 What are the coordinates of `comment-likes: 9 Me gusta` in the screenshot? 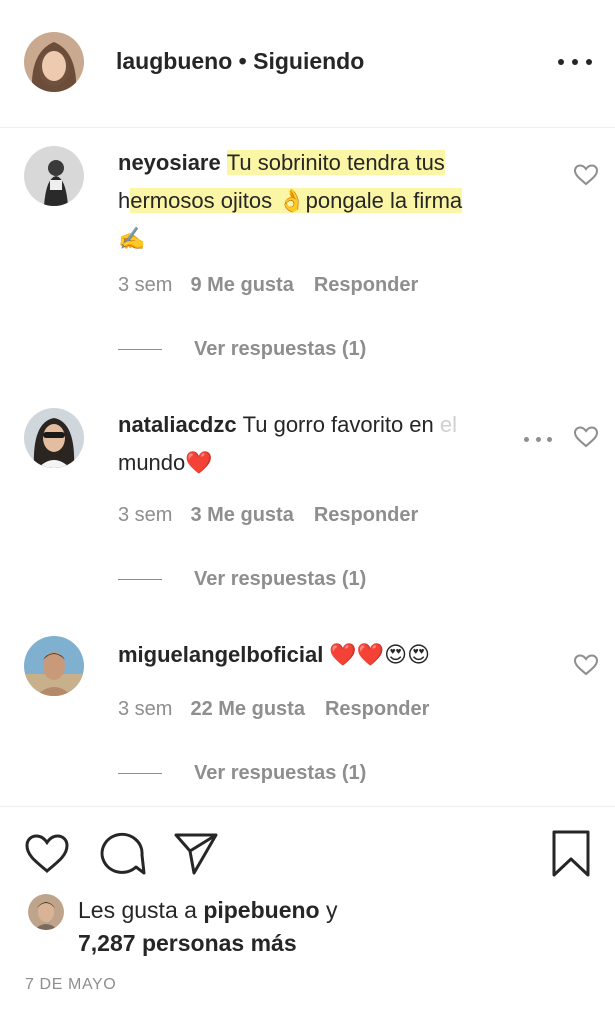 It's located at (241, 285).